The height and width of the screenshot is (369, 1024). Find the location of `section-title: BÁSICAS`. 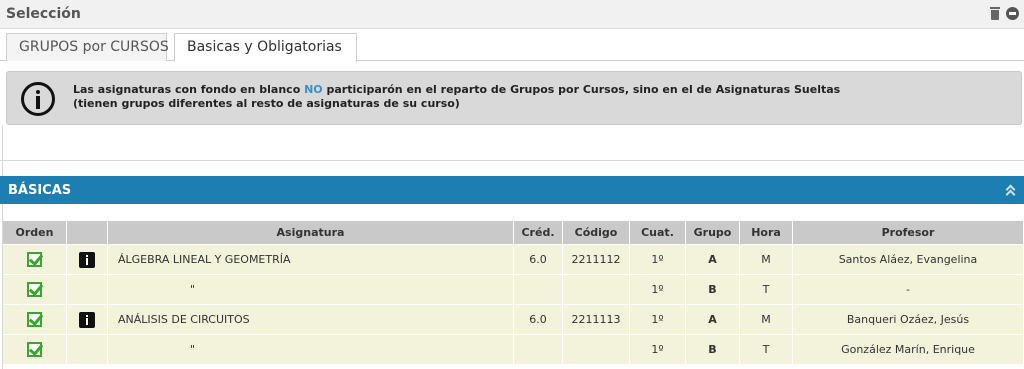

section-title: BÁSICAS is located at coordinates (40, 190).